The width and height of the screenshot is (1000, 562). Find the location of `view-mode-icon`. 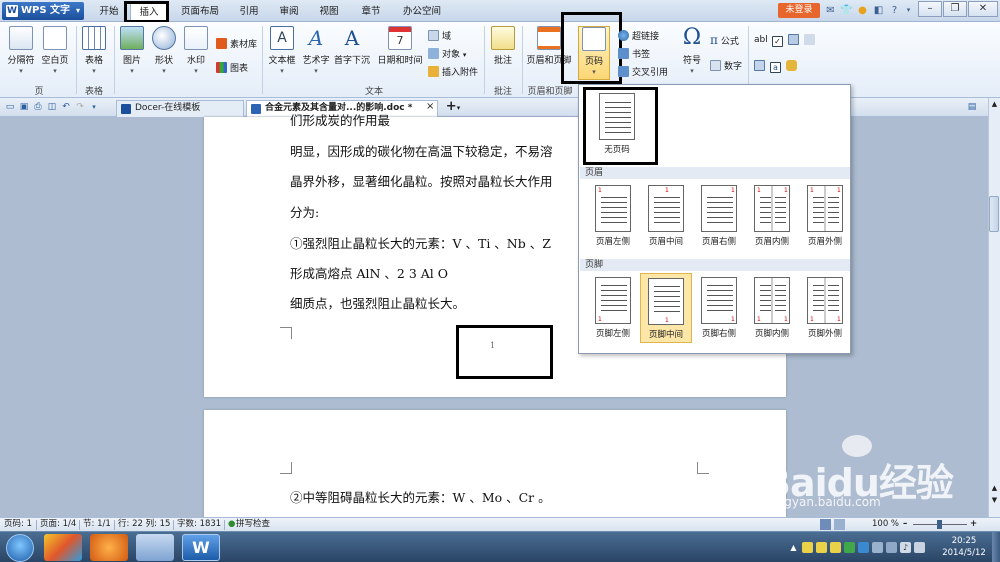

view-mode-icon is located at coordinates (825, 524).